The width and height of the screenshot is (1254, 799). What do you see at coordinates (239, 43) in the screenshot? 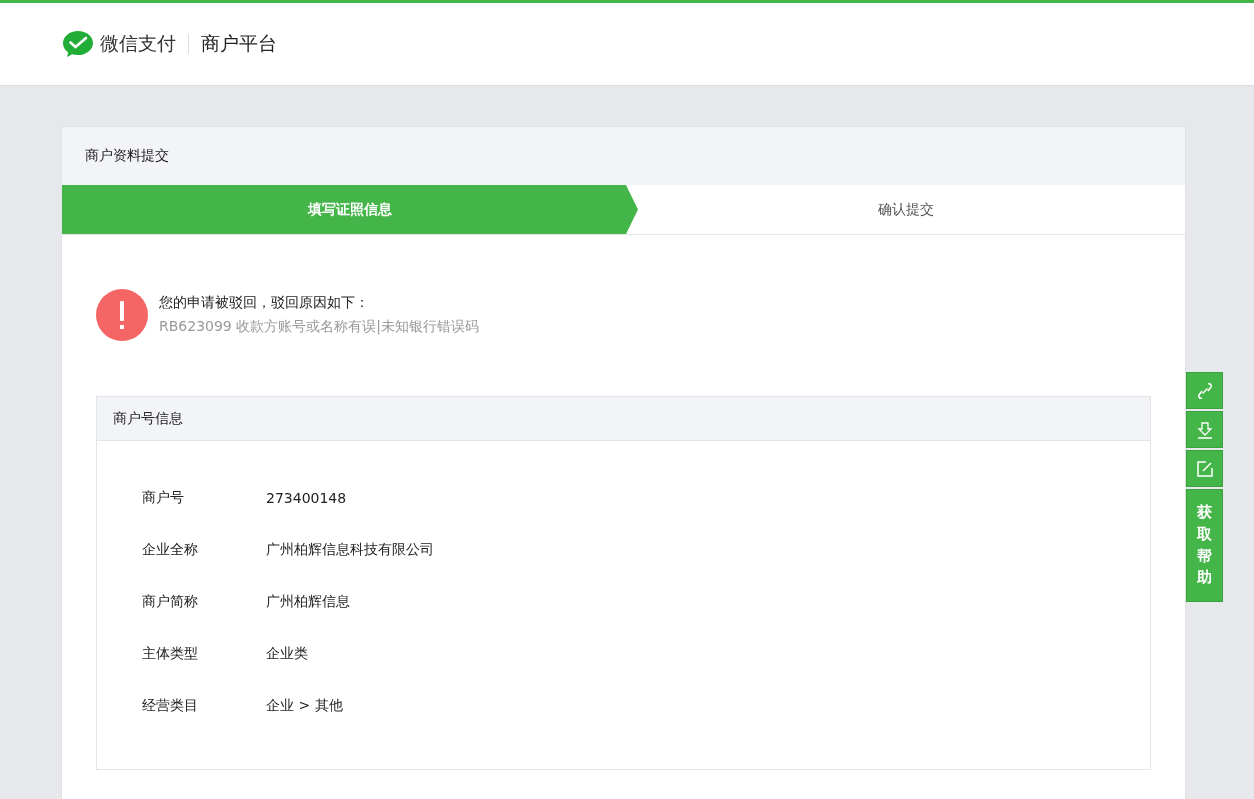
I see `platform-name: 商户平台` at bounding box center [239, 43].